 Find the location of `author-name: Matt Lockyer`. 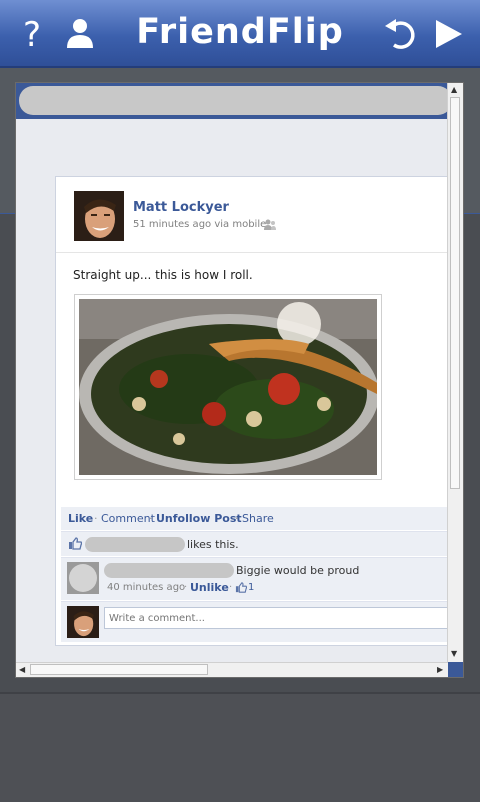

author-name: Matt Lockyer is located at coordinates (181, 207).